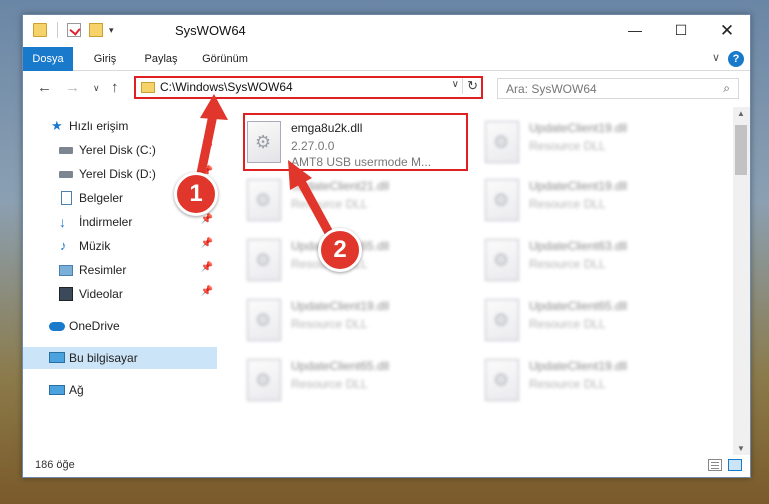 Image resolution: width=769 pixels, height=504 pixels. Describe the element at coordinates (727, 30) in the screenshot. I see `close-button: ✕` at that location.